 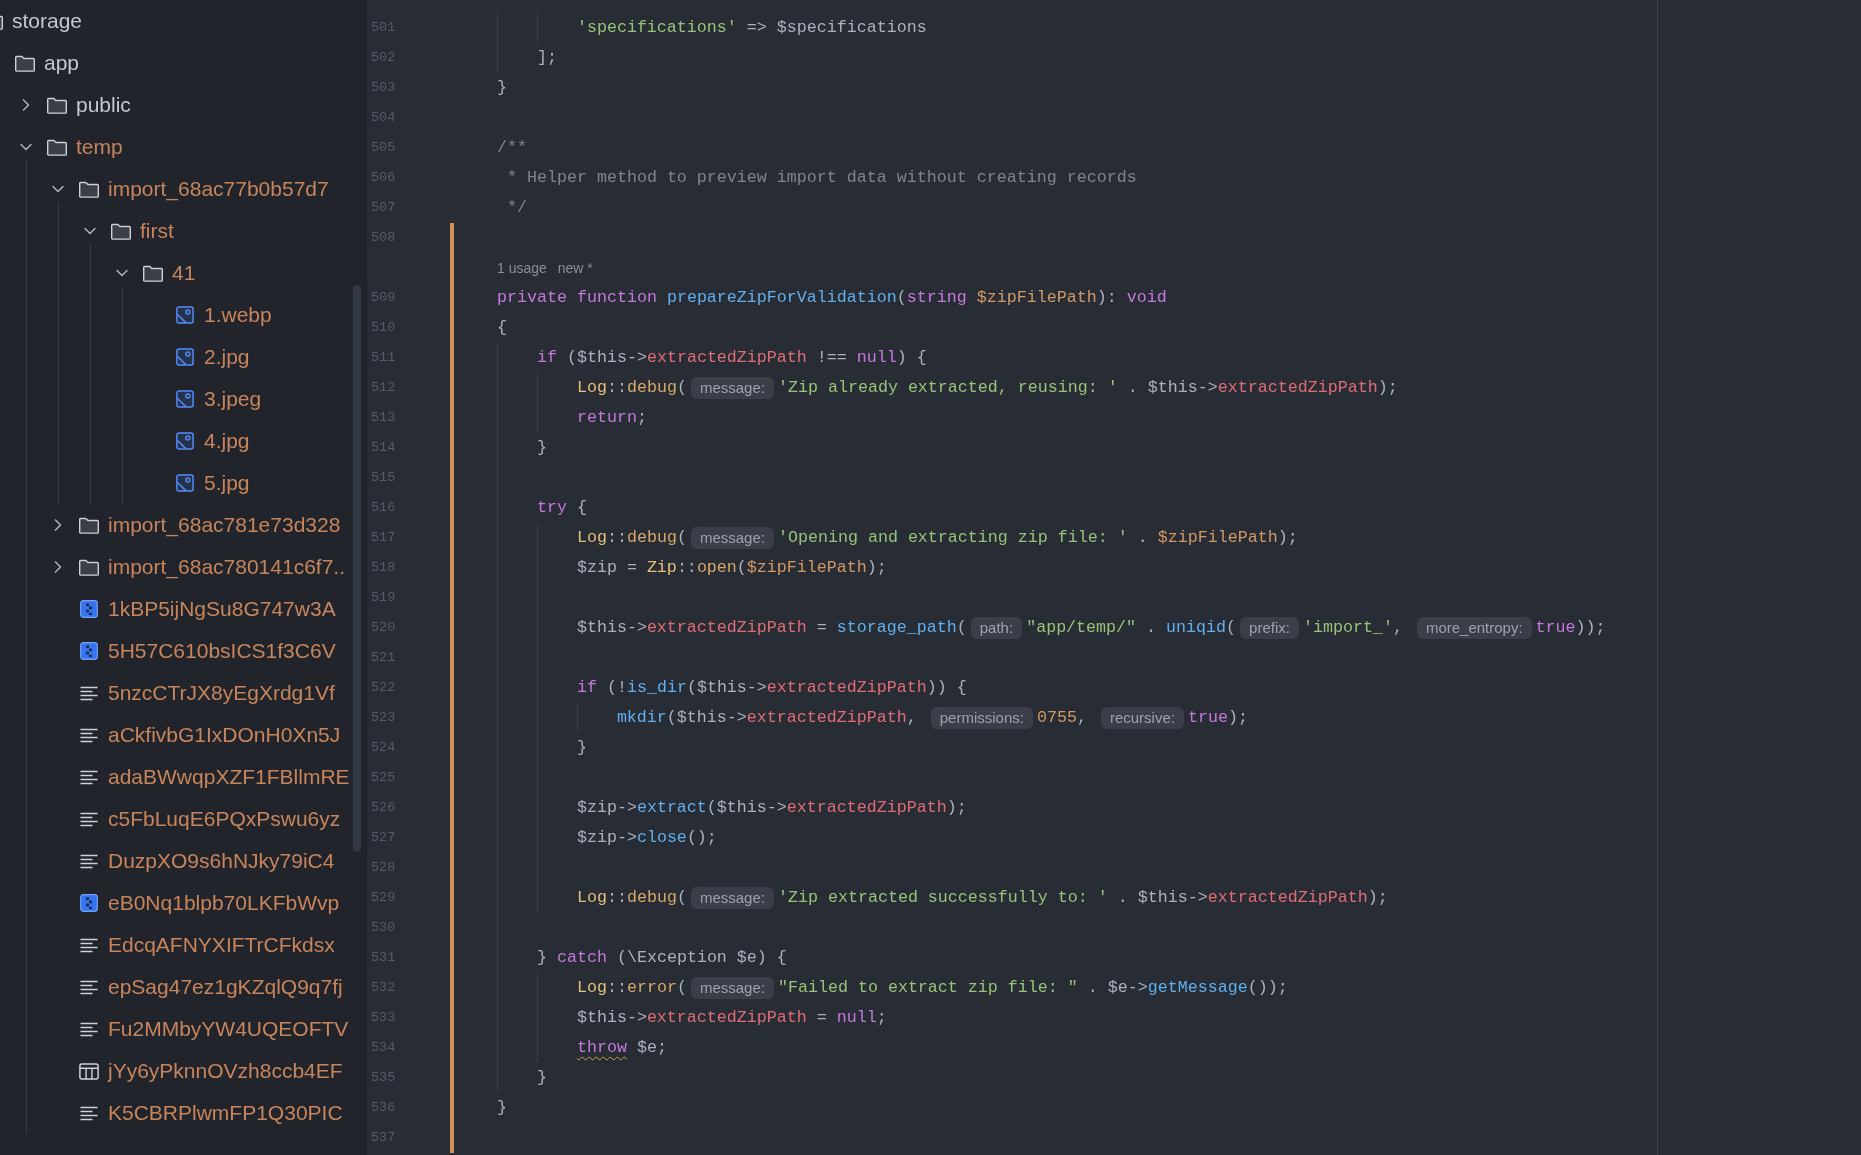 What do you see at coordinates (621, 1048) in the screenshot?
I see `code-text: throw $e;` at bounding box center [621, 1048].